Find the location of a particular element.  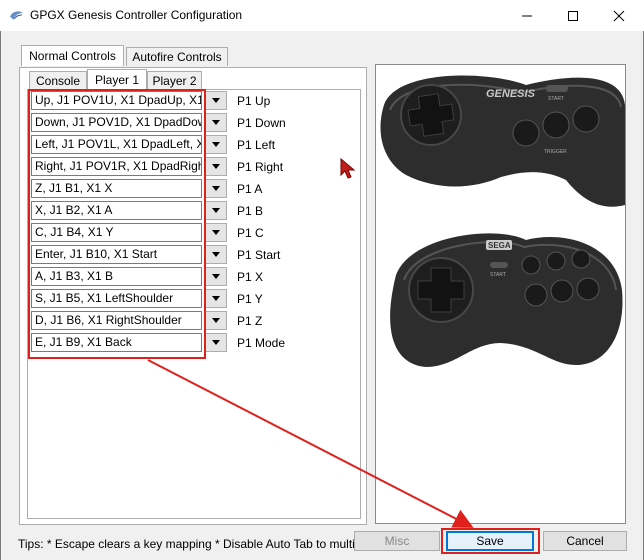

mouse-cursor-icon is located at coordinates (348, 168).